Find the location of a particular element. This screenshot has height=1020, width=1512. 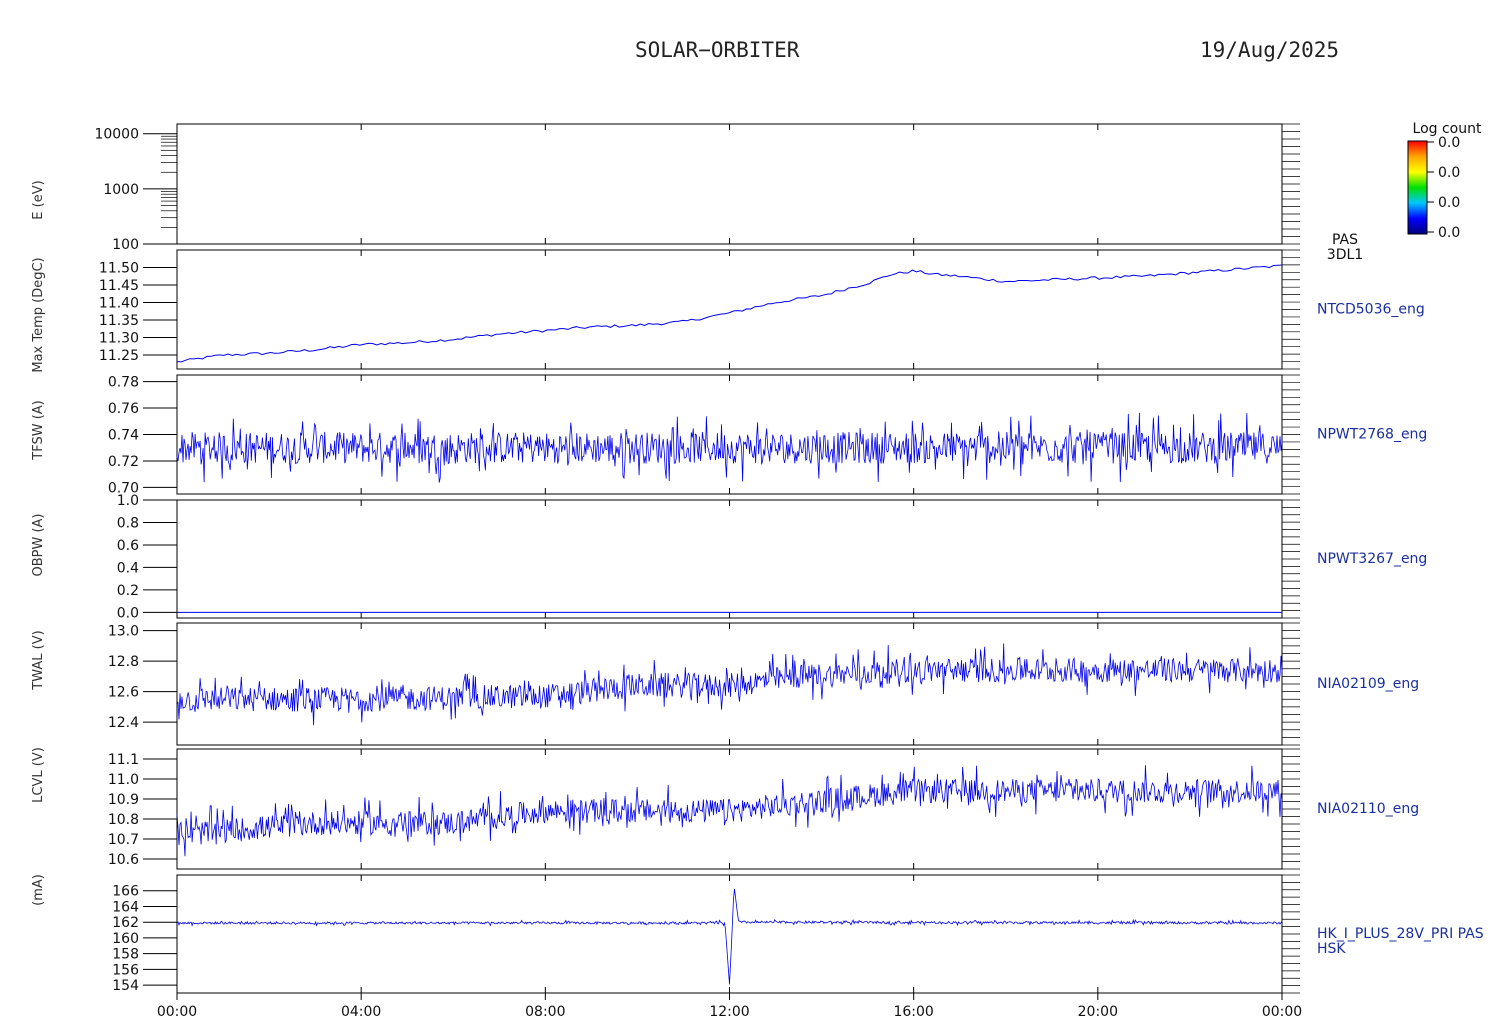

y-tick-label: 11.25 is located at coordinates (119, 356).